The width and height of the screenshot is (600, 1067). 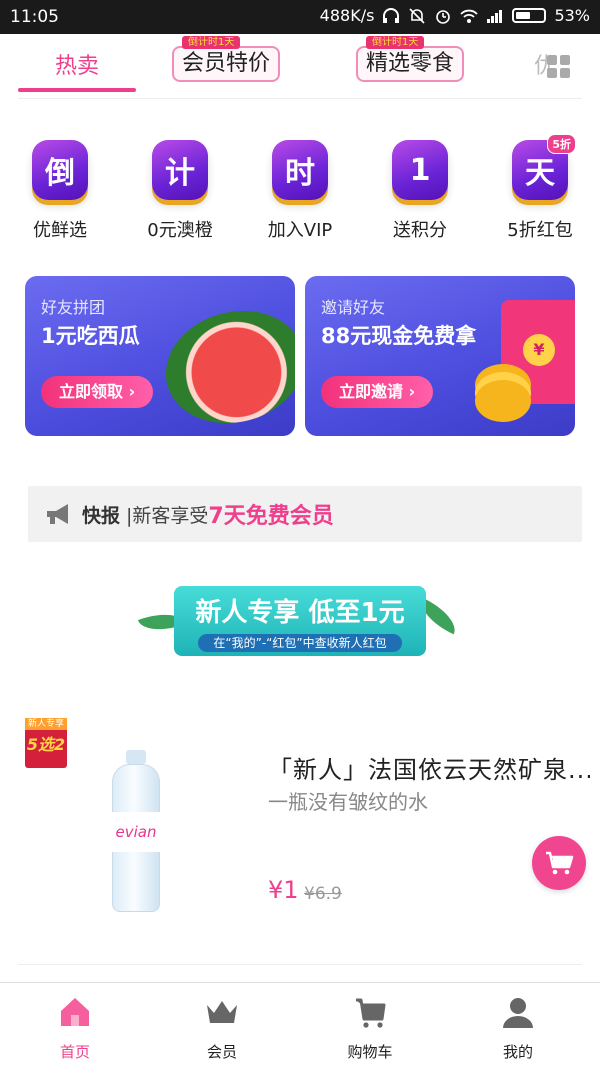 I want to click on watermelon-image, so click(x=224, y=365).